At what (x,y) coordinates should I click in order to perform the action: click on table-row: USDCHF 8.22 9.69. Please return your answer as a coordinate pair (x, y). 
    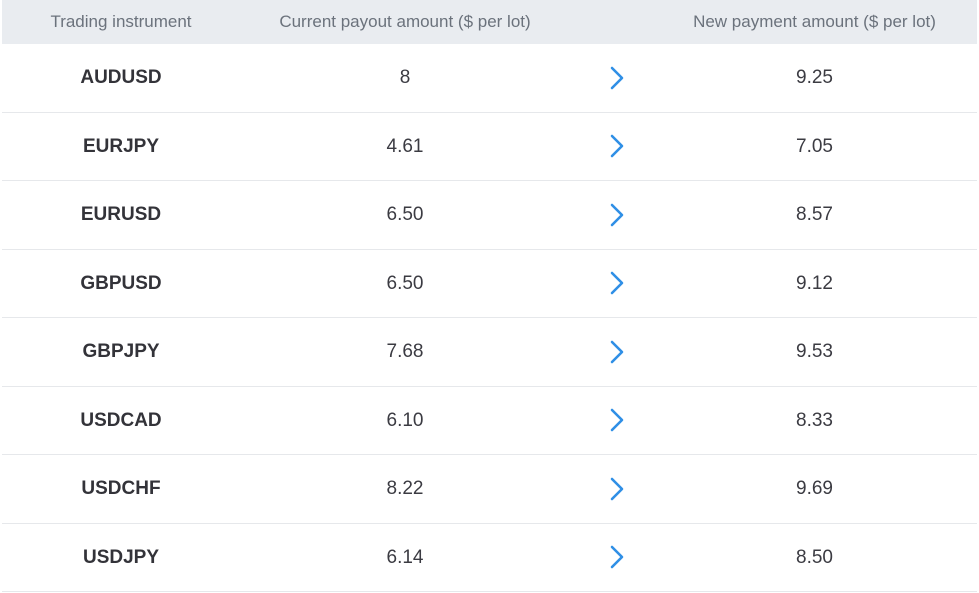
    Looking at the image, I should click on (489, 489).